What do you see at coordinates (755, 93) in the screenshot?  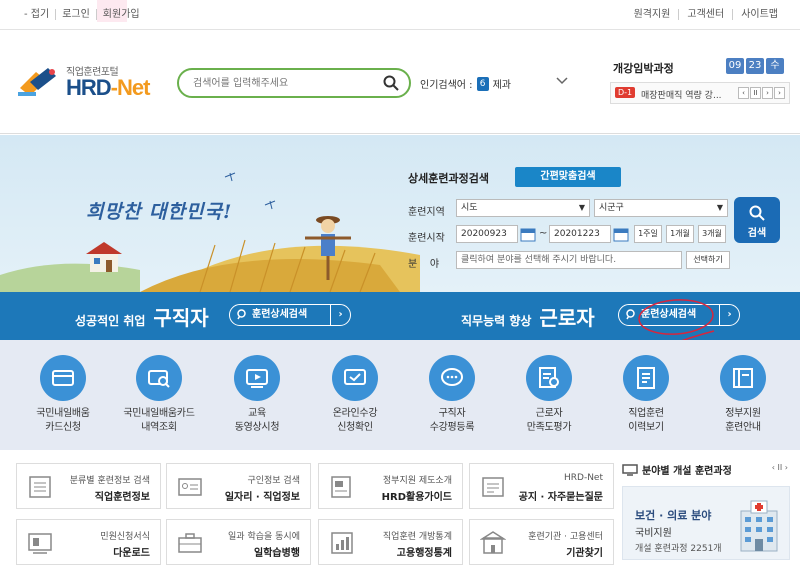 I see `ticker-pause-button: II` at bounding box center [755, 93].